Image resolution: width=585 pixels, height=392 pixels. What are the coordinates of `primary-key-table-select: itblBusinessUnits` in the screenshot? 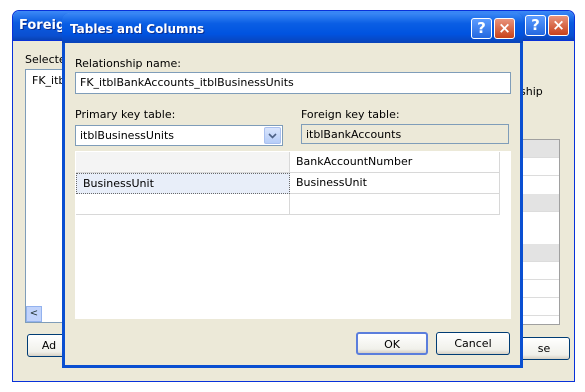 It's located at (179, 135).